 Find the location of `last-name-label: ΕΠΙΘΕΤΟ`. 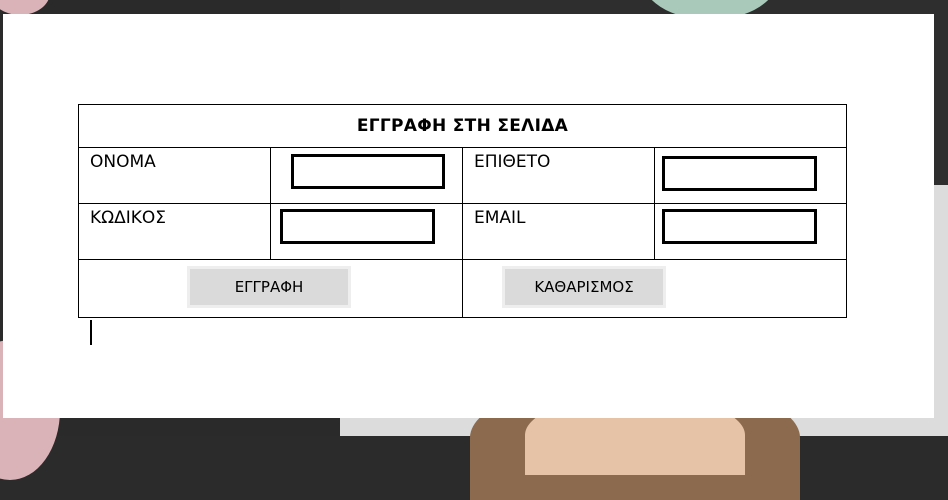

last-name-label: ΕΠΙΘΕΤΟ is located at coordinates (512, 162).